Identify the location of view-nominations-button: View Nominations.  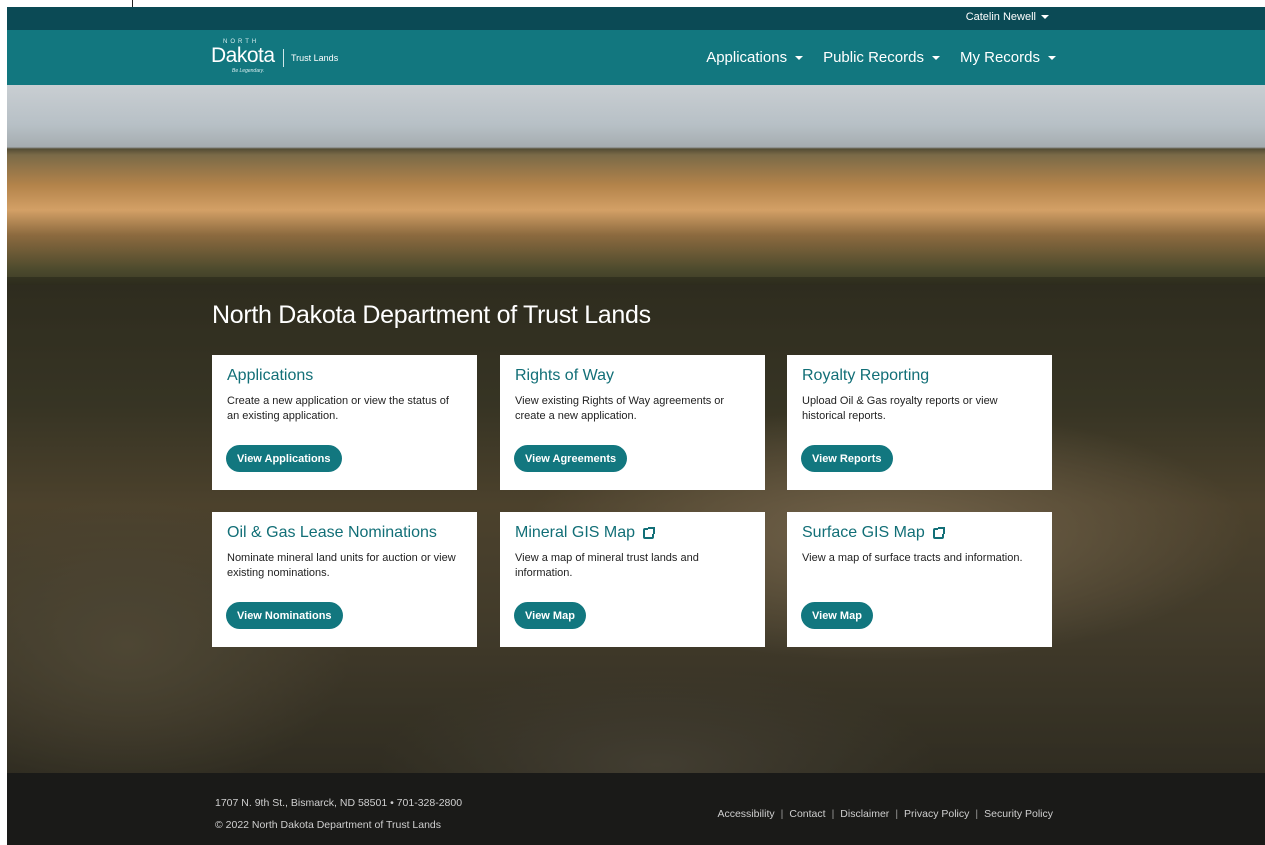
(284, 615).